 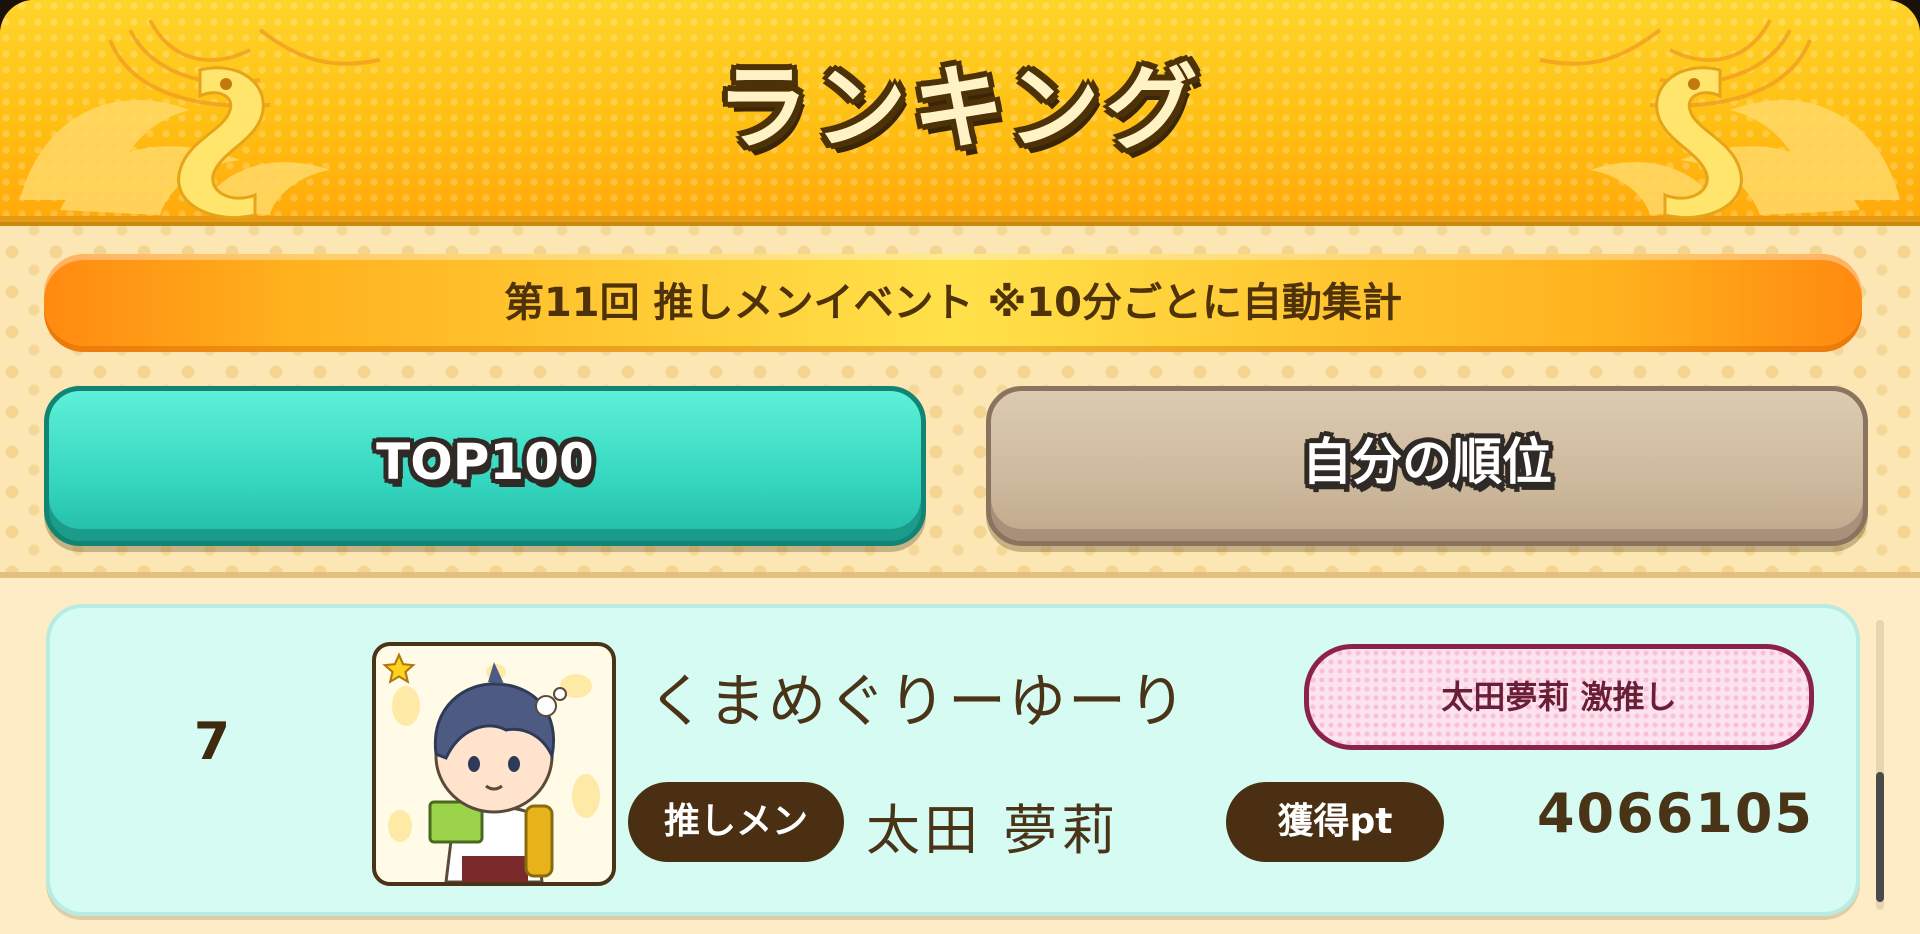 What do you see at coordinates (399, 668) in the screenshot?
I see `star-icon` at bounding box center [399, 668].